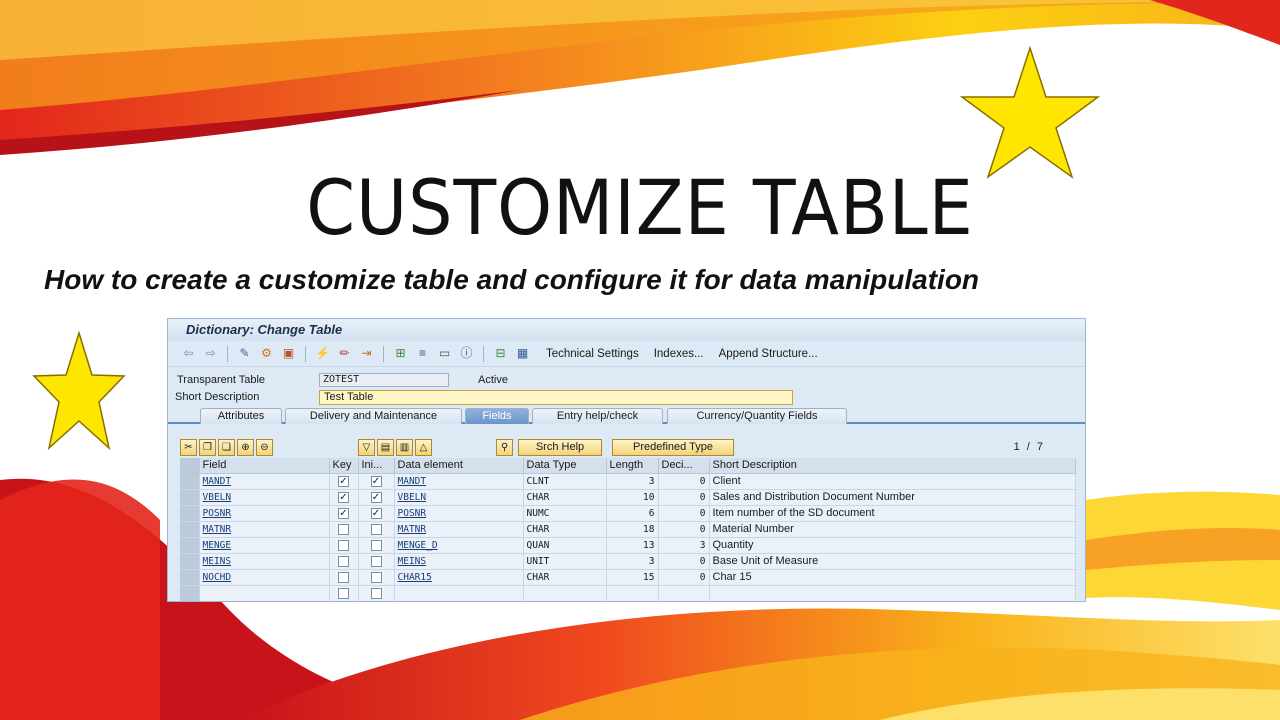  What do you see at coordinates (366, 353) in the screenshot?
I see `where-used-list-icon: ⇥` at bounding box center [366, 353].